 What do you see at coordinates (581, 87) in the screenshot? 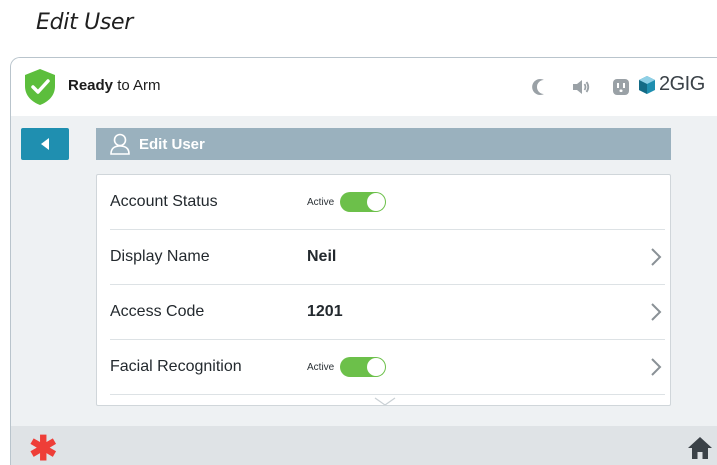
I see `speaker-icon` at bounding box center [581, 87].